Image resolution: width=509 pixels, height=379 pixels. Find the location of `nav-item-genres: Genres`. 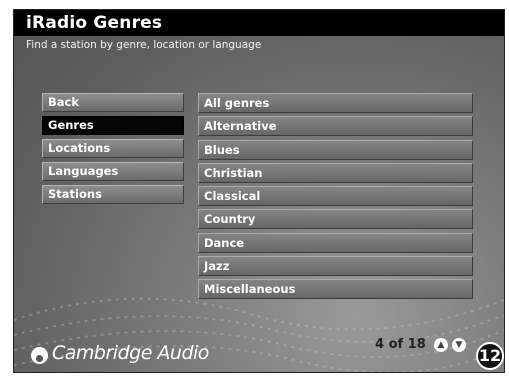

nav-item-genres: Genres is located at coordinates (113, 125).